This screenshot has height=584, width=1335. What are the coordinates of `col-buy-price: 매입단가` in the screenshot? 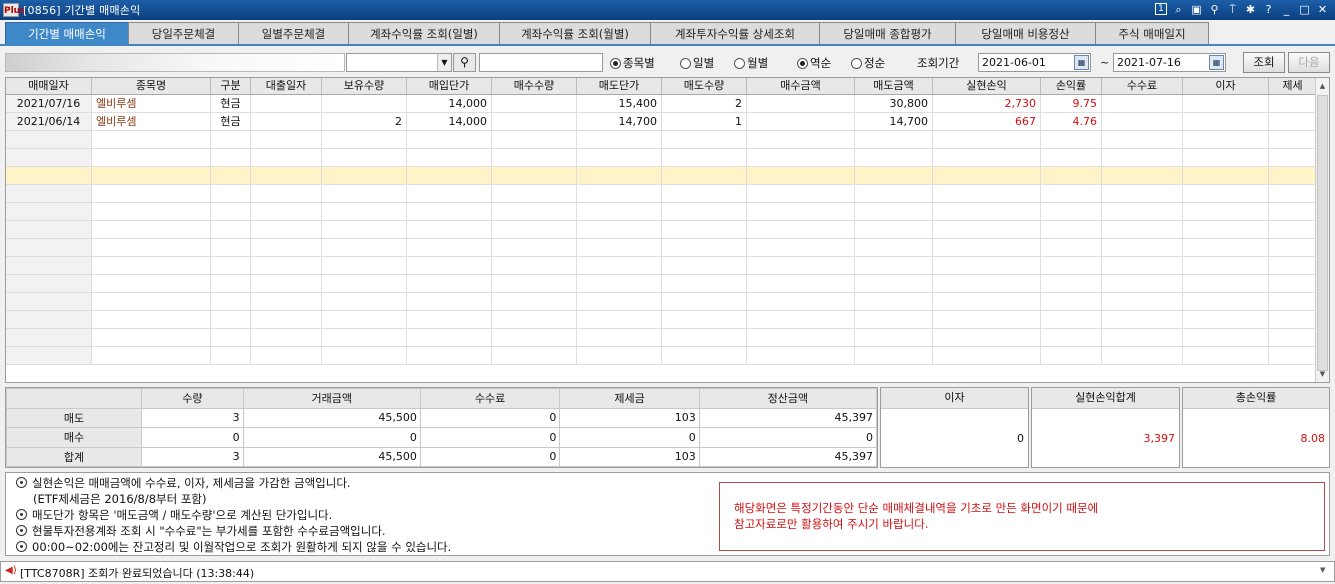 It's located at (449, 86).